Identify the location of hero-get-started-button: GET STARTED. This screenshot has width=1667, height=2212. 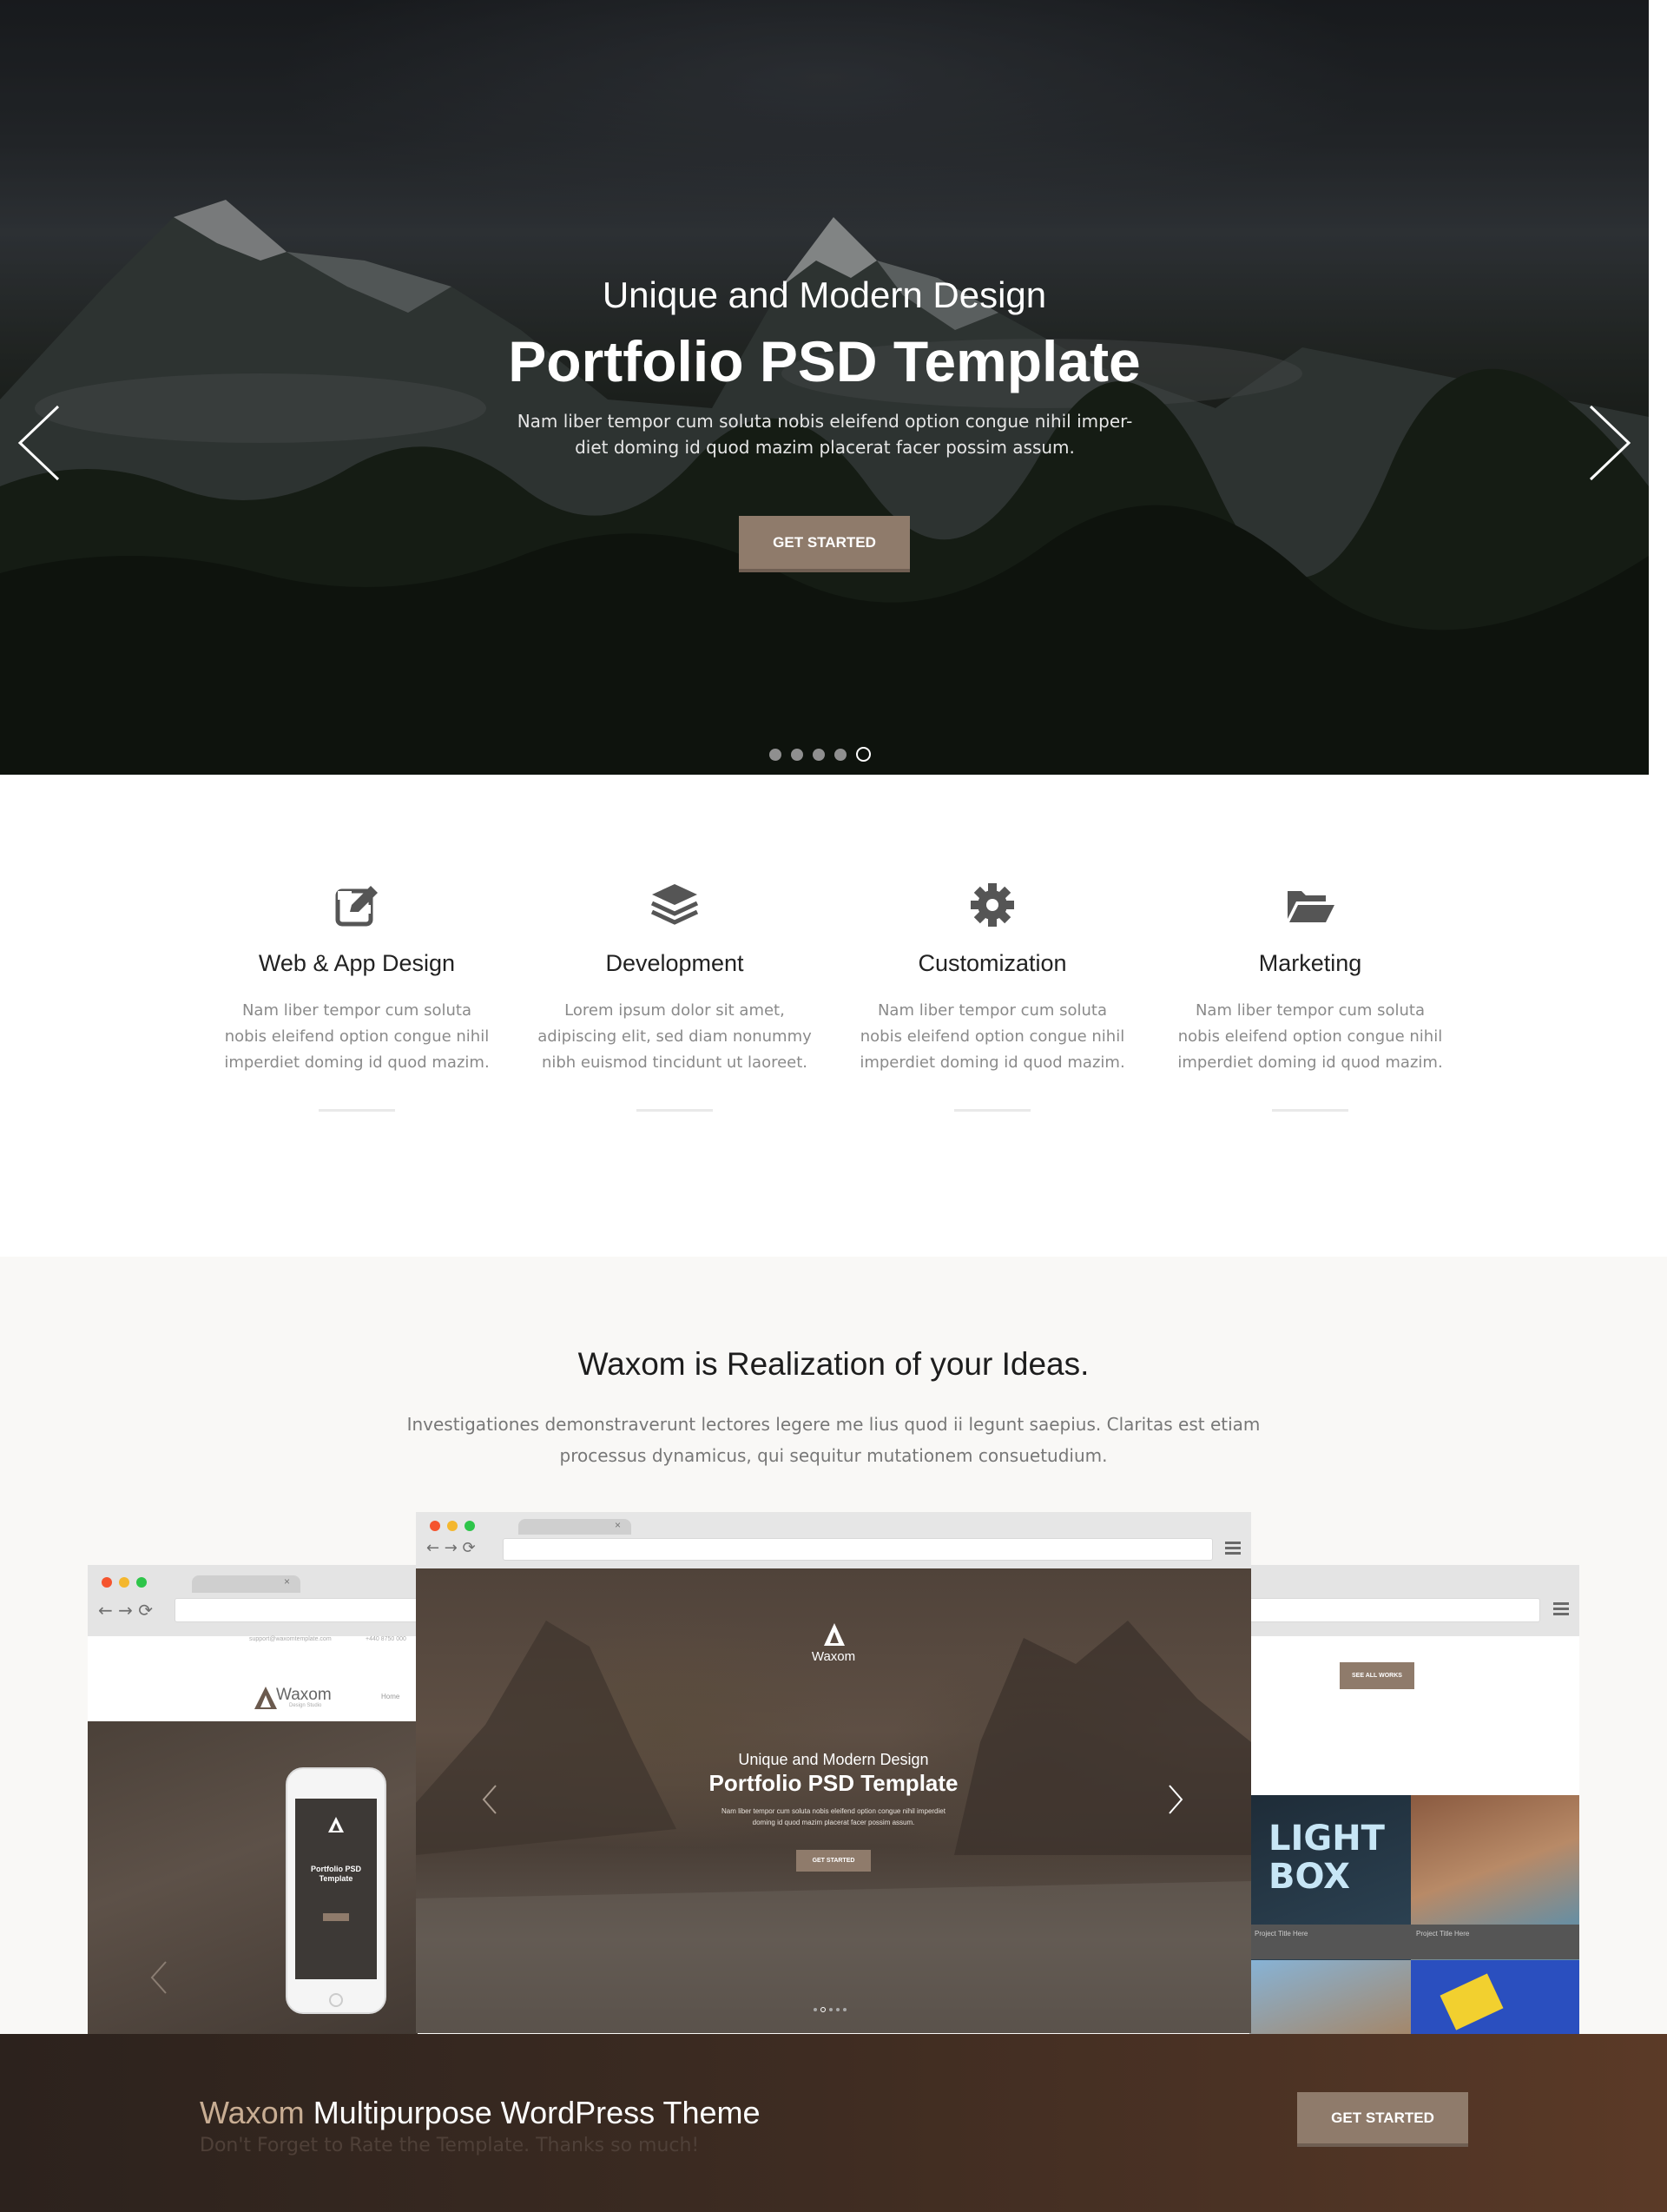
(824, 544).